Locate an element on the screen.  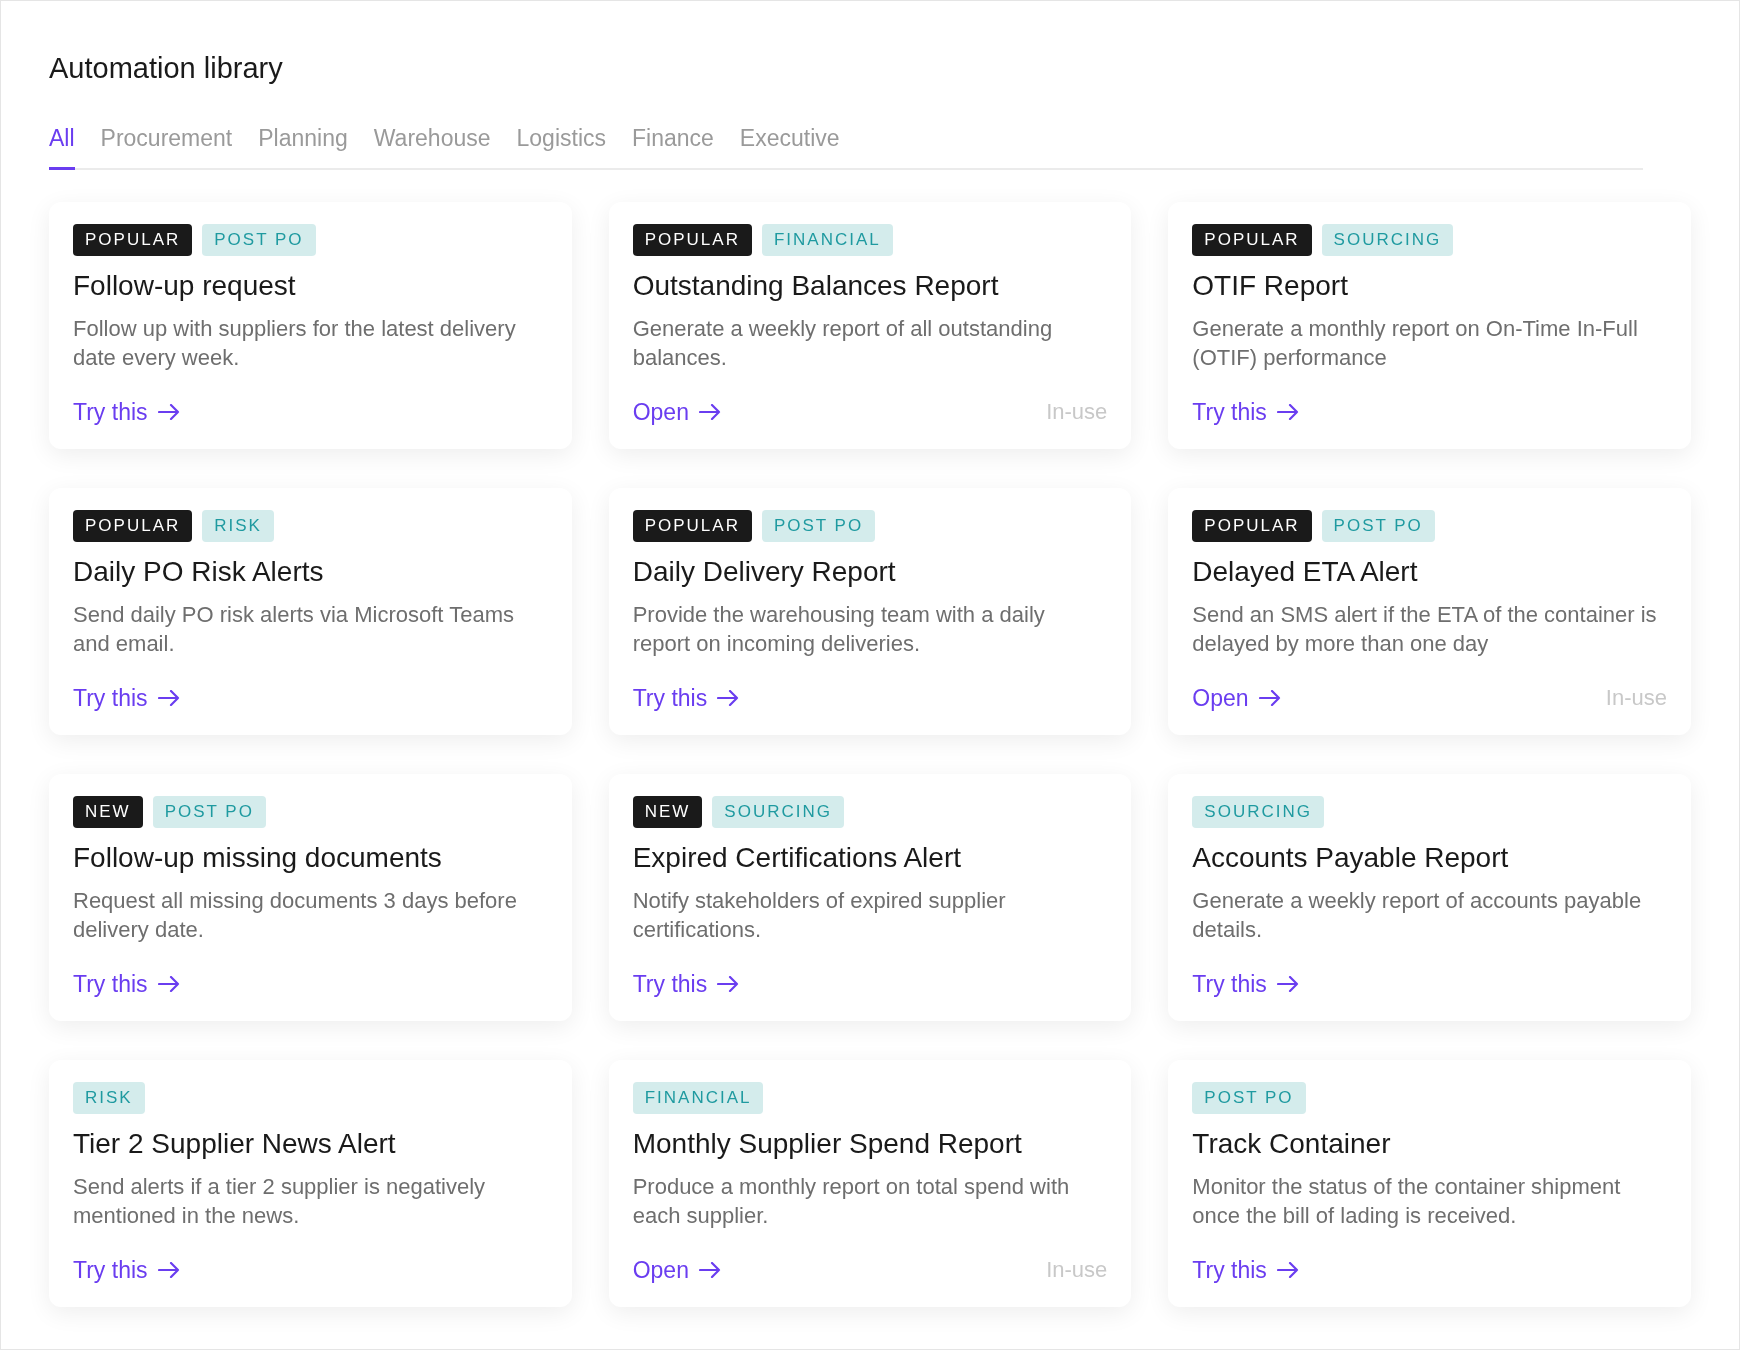
card-title: Daily PO Risk Alerts is located at coordinates (199, 571).